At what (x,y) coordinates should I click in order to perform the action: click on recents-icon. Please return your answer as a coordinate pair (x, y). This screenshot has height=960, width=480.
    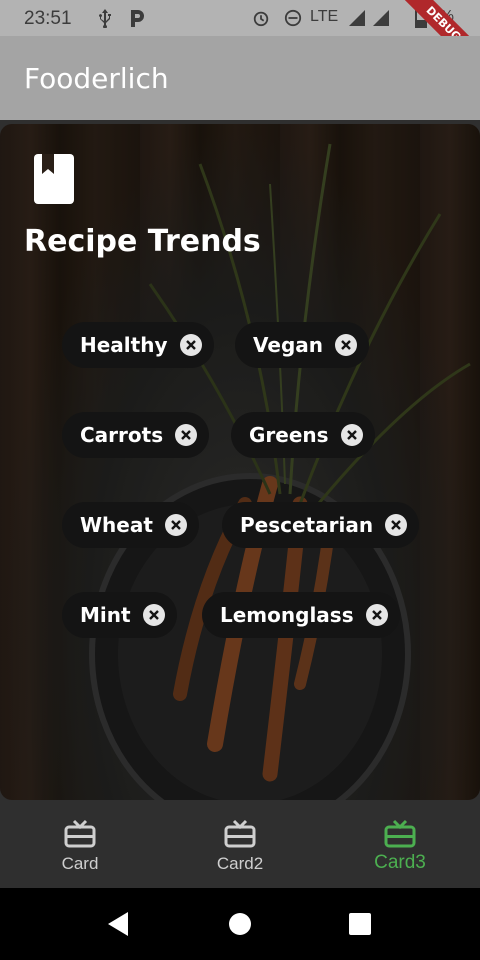
    Looking at the image, I should click on (360, 924).